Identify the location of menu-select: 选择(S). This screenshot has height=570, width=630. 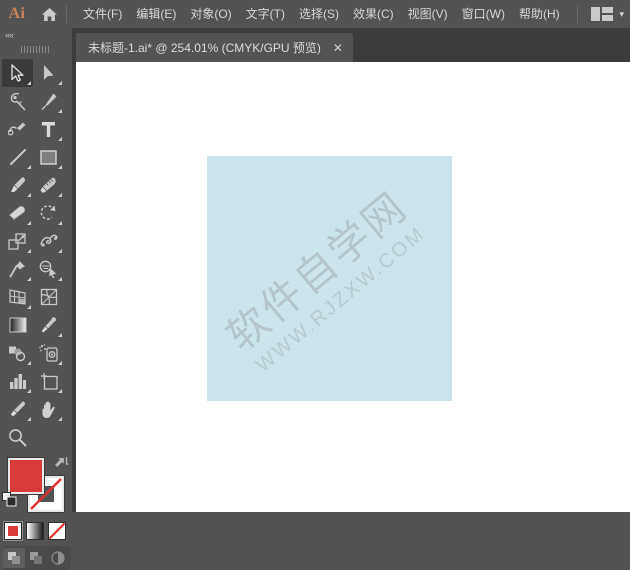
(319, 14).